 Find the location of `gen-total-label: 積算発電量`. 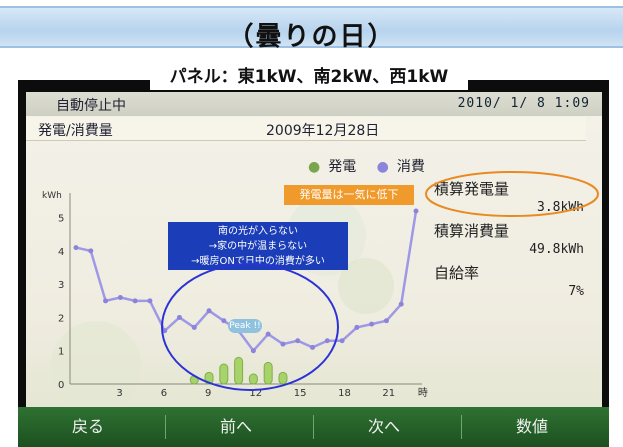

gen-total-label: 積算発電量 is located at coordinates (472, 189).